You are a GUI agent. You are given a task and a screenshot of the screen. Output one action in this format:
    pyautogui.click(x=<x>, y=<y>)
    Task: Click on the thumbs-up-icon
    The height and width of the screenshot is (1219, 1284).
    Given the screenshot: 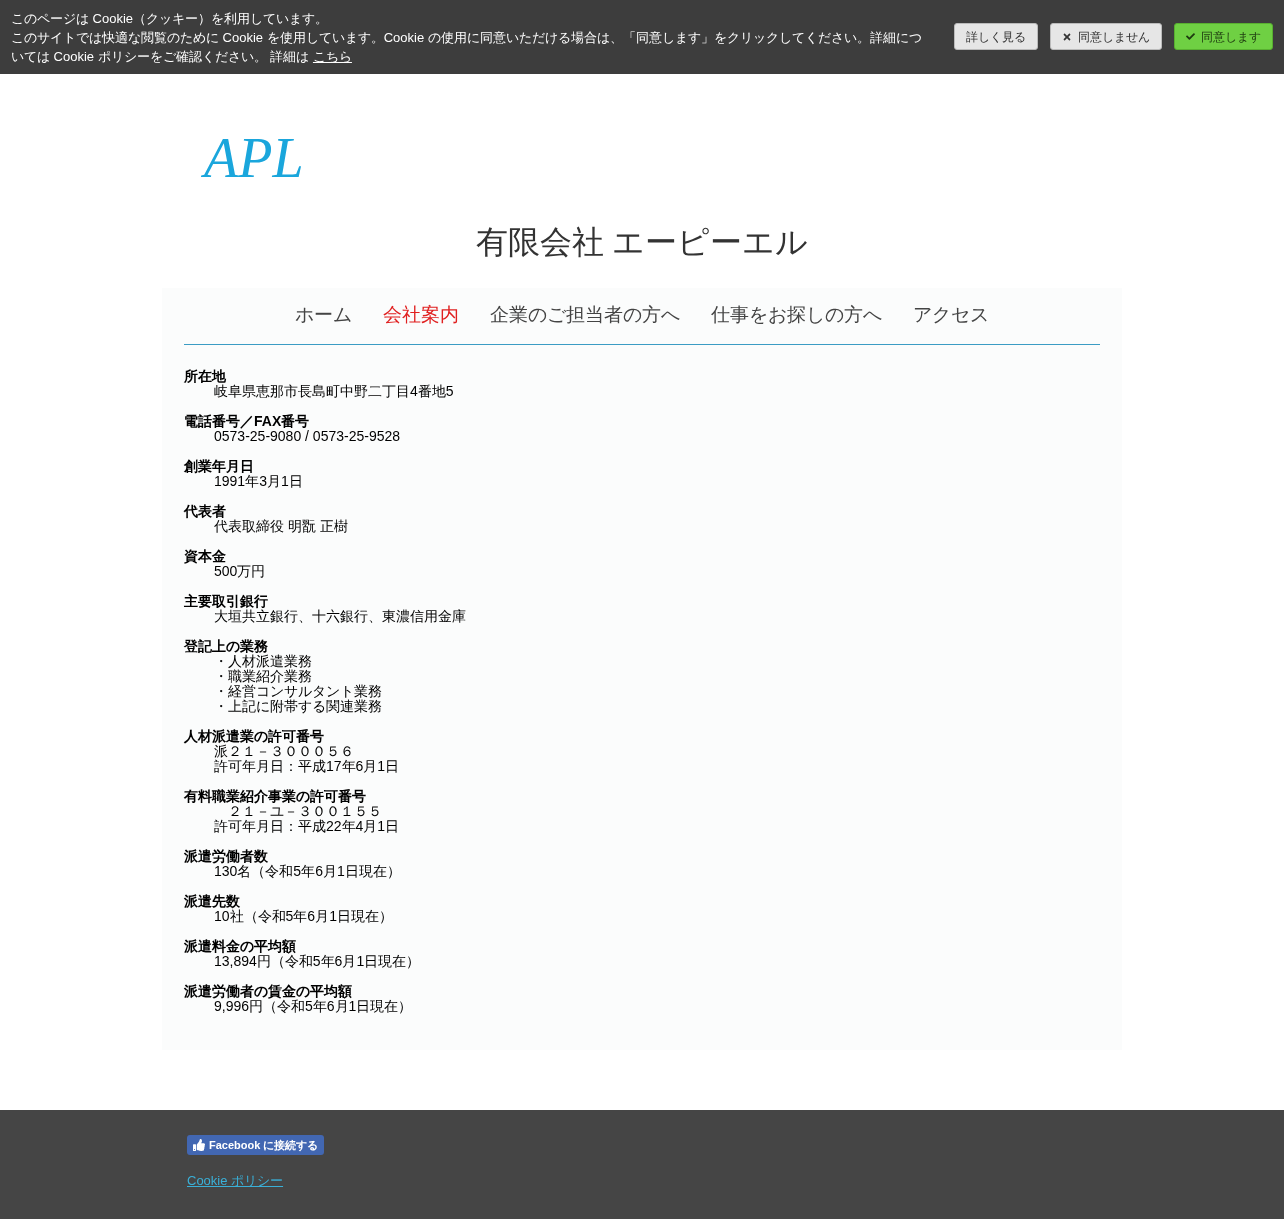 What is the action you would take?
    pyautogui.click(x=199, y=1145)
    